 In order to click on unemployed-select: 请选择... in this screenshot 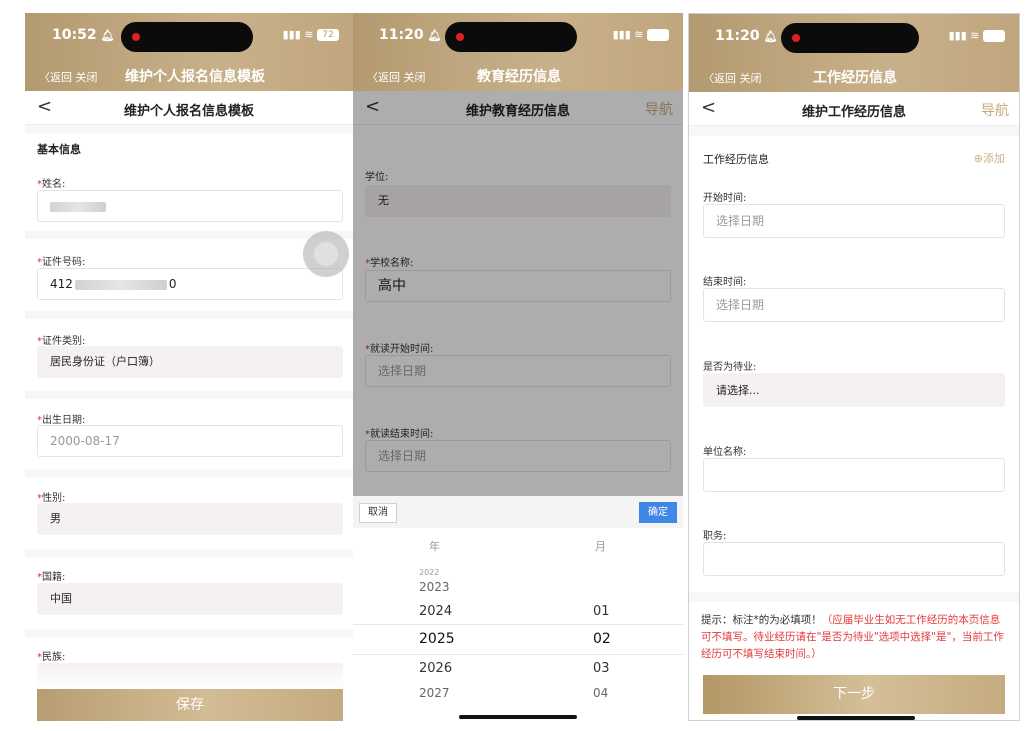, I will do `click(854, 390)`.